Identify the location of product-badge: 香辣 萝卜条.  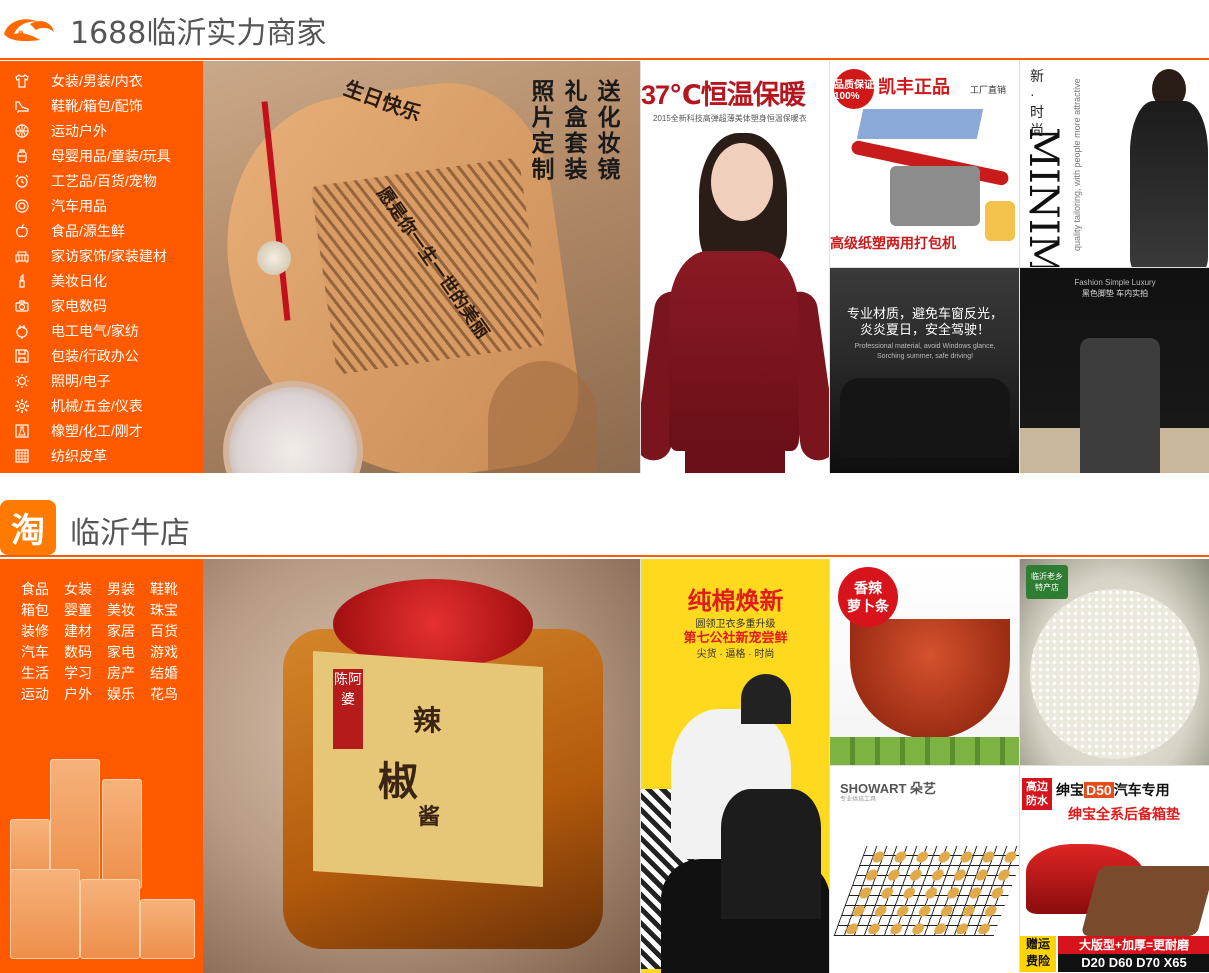
(868, 597).